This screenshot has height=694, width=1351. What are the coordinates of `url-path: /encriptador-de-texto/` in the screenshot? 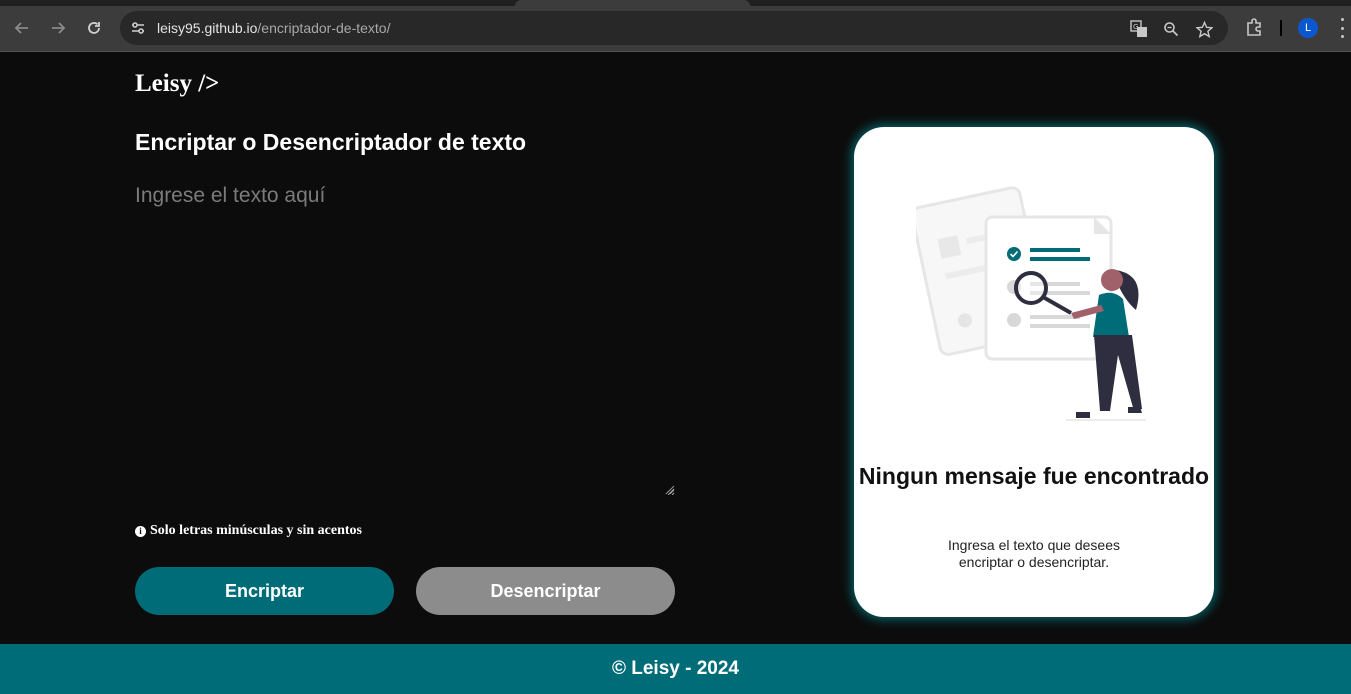 It's located at (324, 28).